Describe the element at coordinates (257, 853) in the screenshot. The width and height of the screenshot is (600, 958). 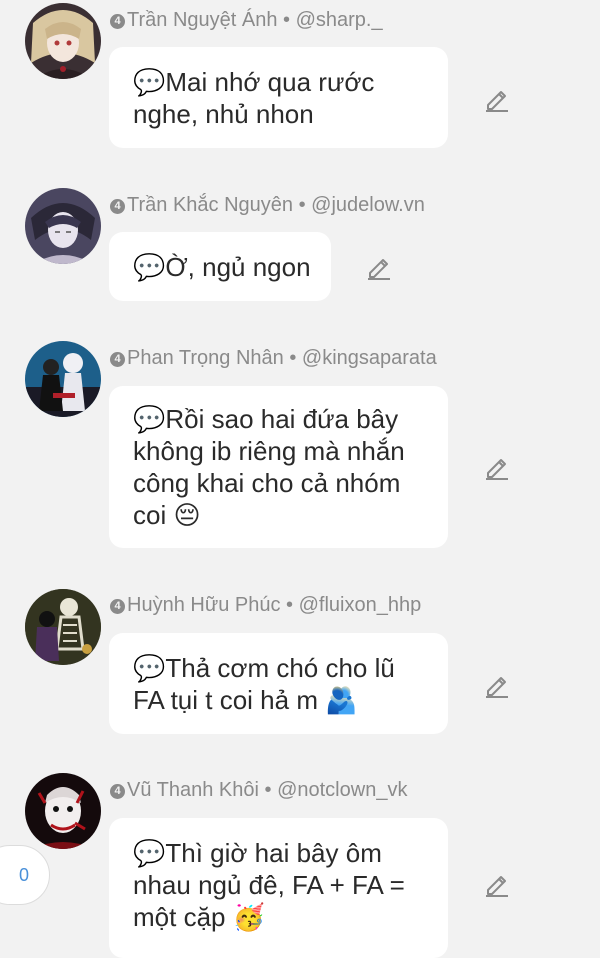
I see `message-text-line: 💬Thì giờ hai bây ôm` at that location.